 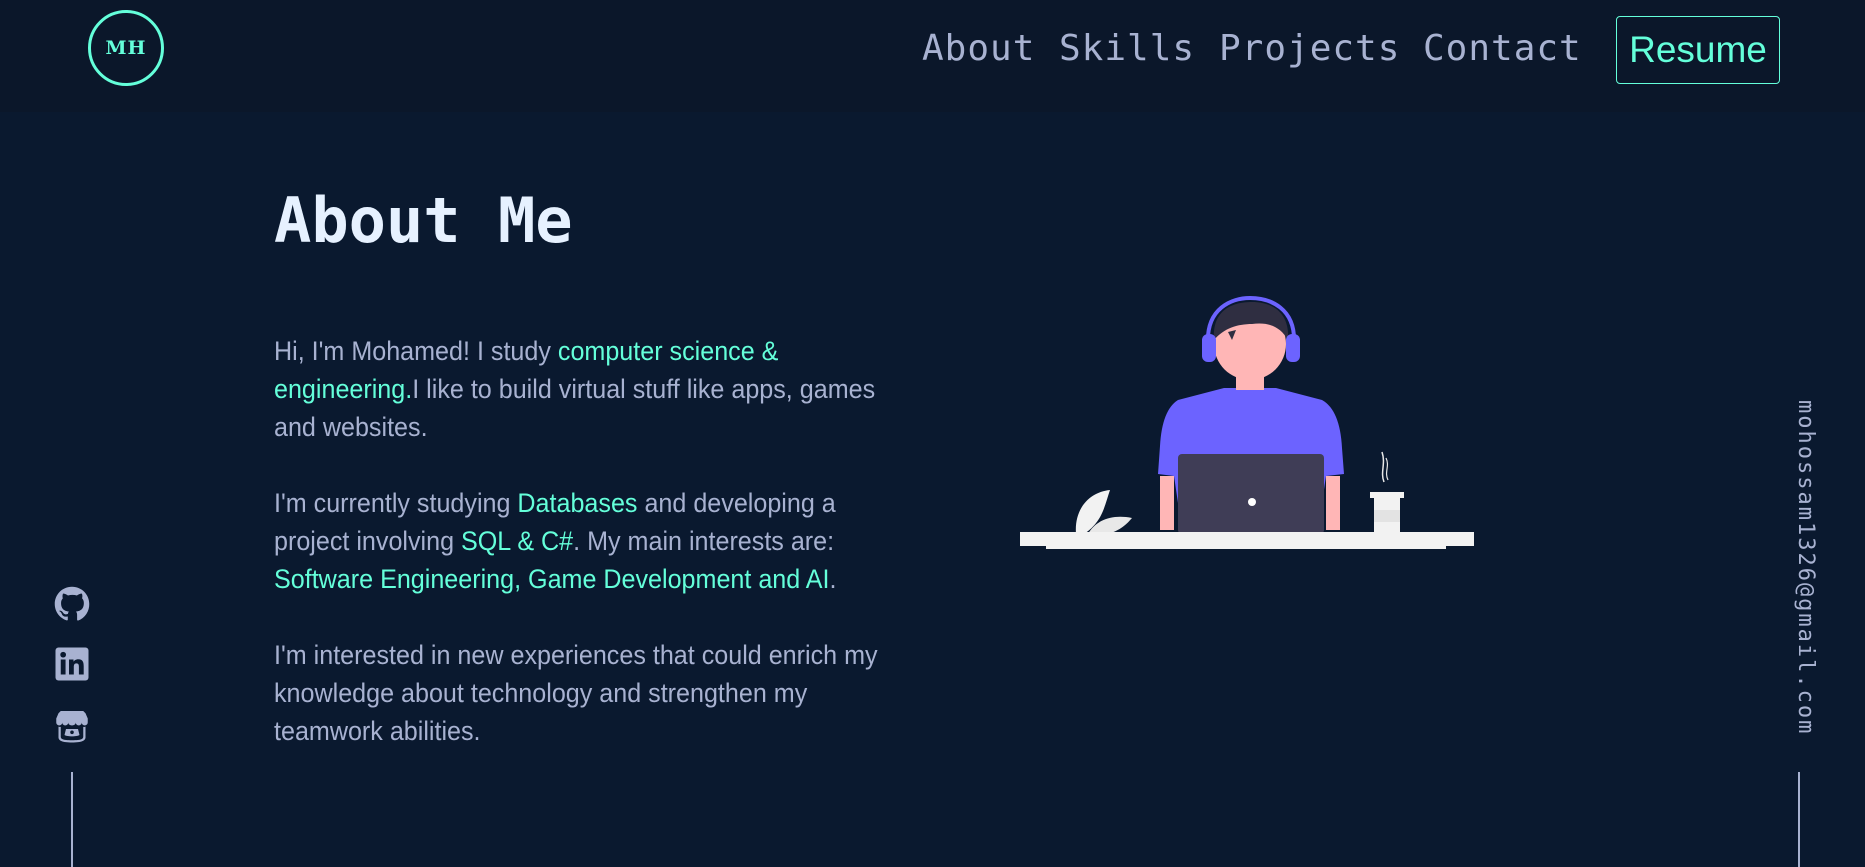 What do you see at coordinates (416, 351) in the screenshot?
I see `para-text: Hi, I'm Mohamed! I study` at bounding box center [416, 351].